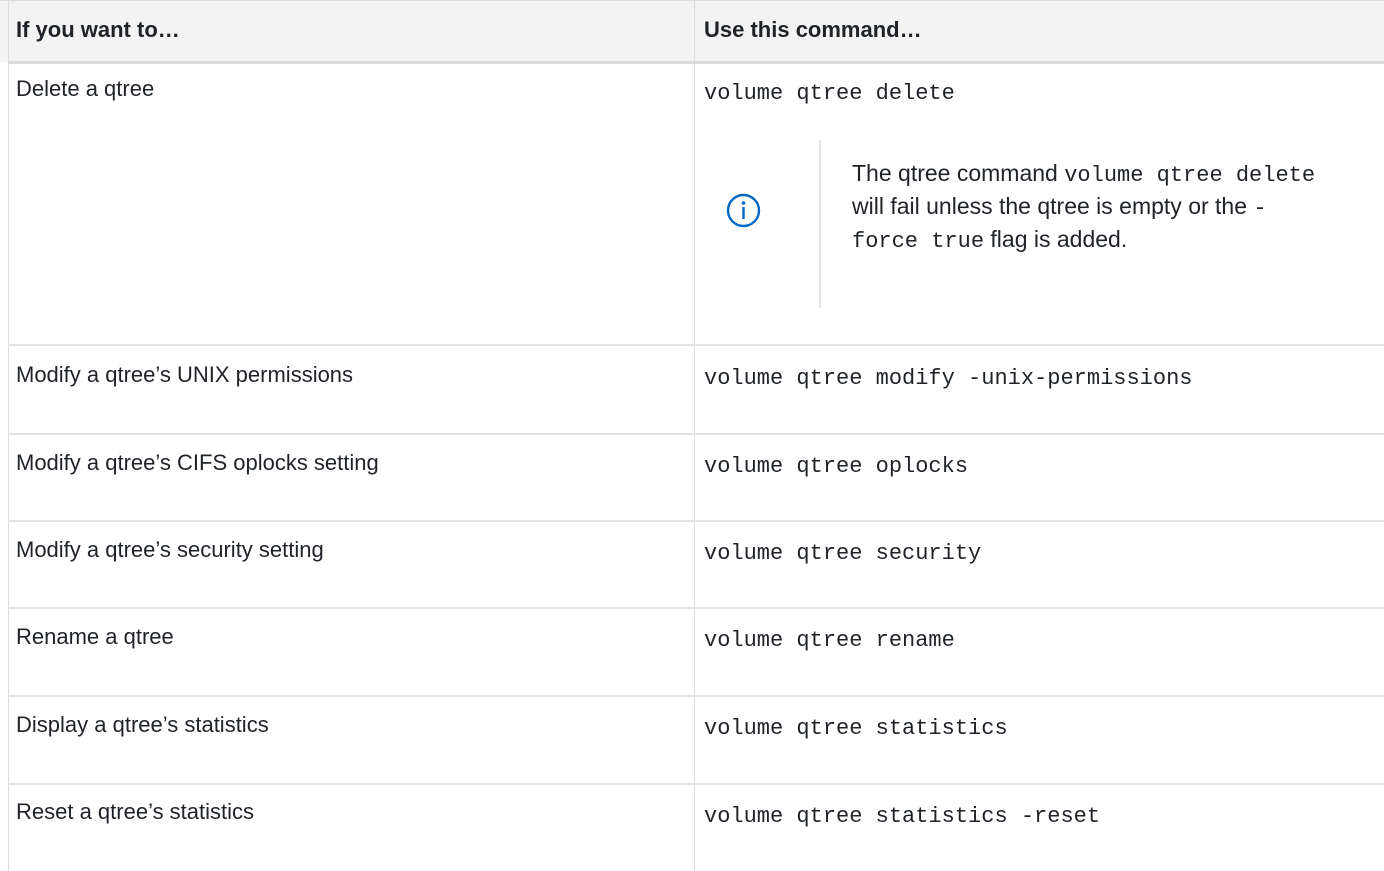  I want to click on task-reset-statistics: Reset a qtree’s statistics, so click(135, 811).